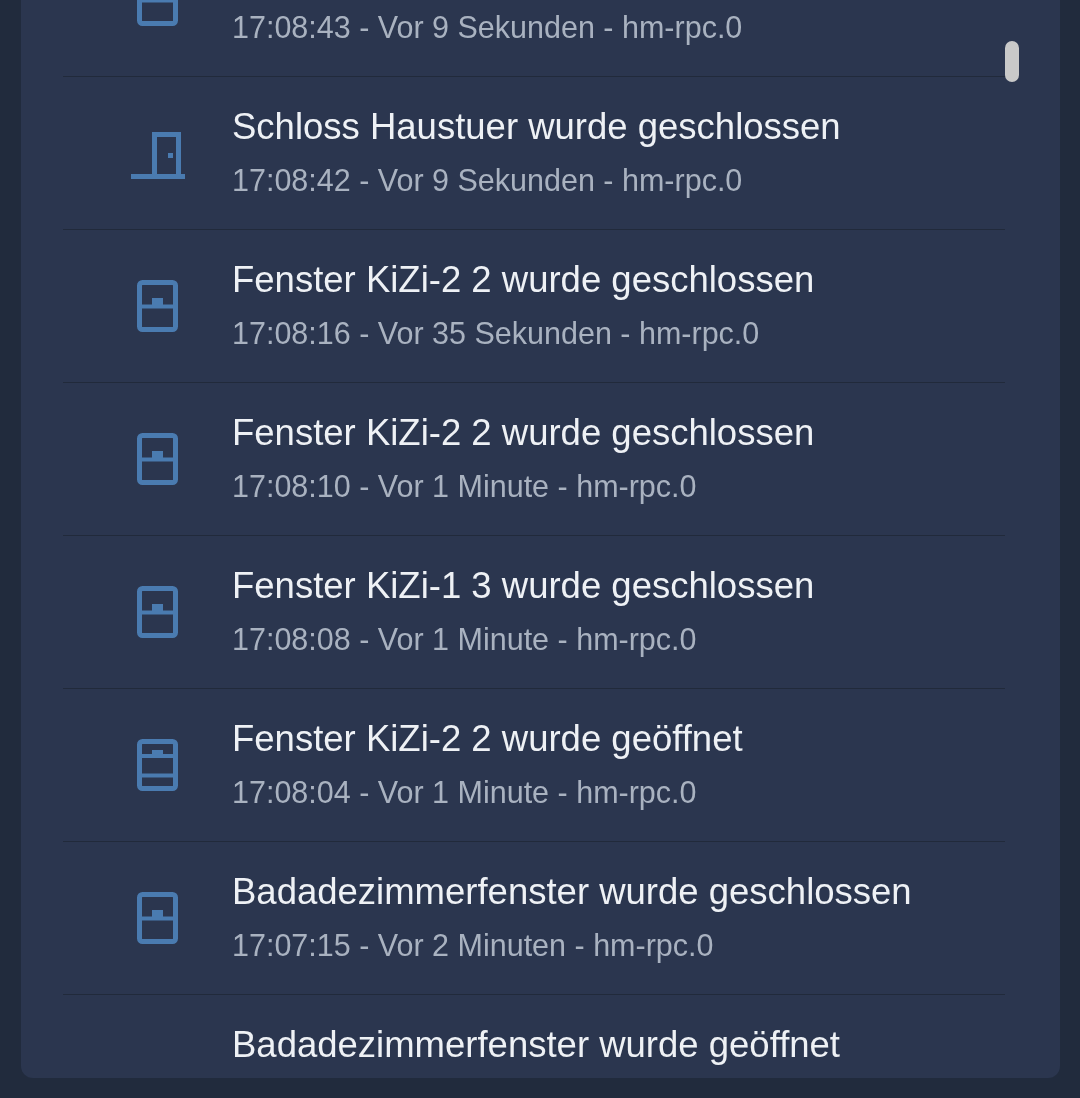 Image resolution: width=1080 pixels, height=1098 pixels. What do you see at coordinates (157, 155) in the screenshot?
I see `door-icon` at bounding box center [157, 155].